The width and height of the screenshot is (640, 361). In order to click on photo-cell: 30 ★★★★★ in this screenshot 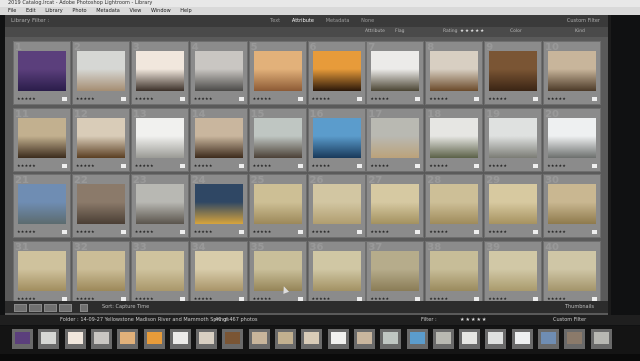, I will do `click(572, 206)`.